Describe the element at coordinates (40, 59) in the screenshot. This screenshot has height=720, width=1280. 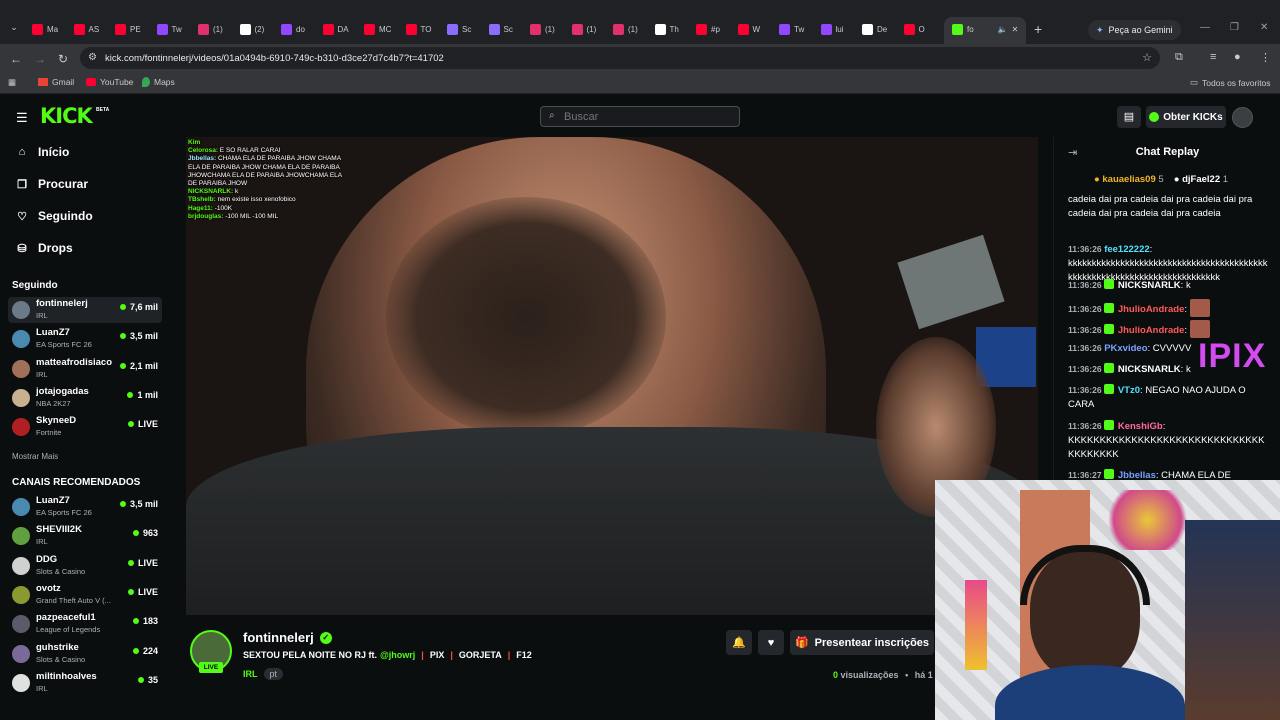
I see `forward-icon: →` at that location.